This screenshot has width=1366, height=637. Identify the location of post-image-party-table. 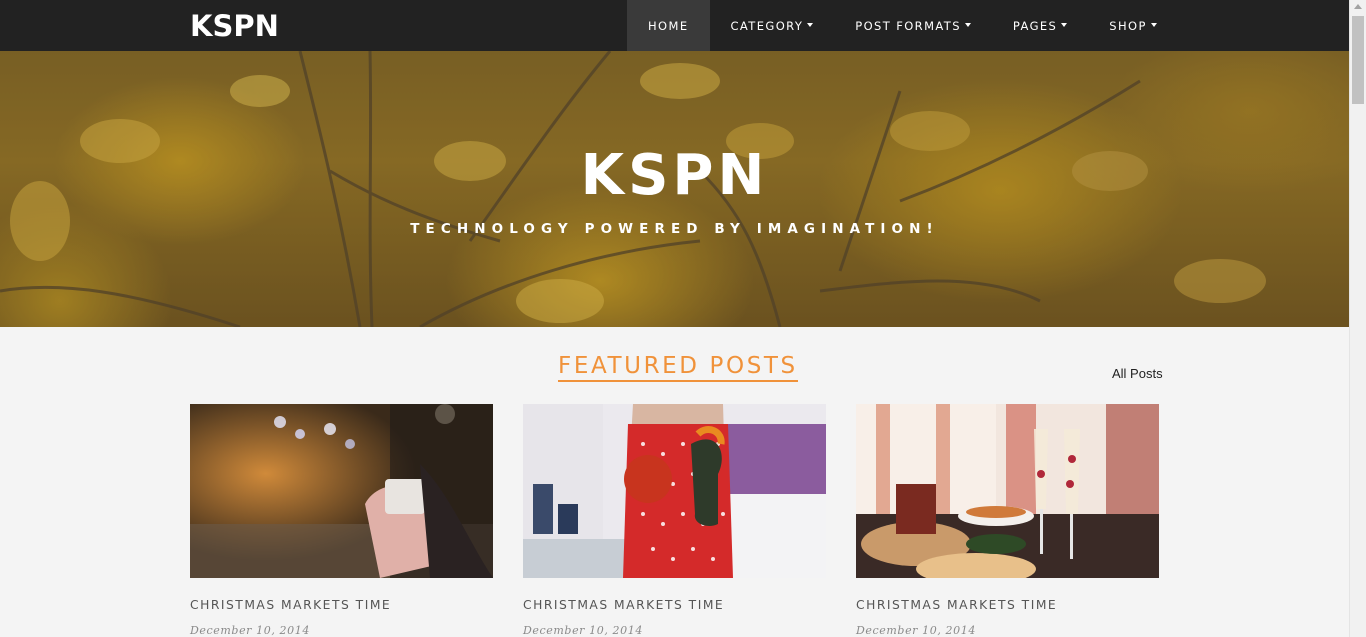
(1007, 491).